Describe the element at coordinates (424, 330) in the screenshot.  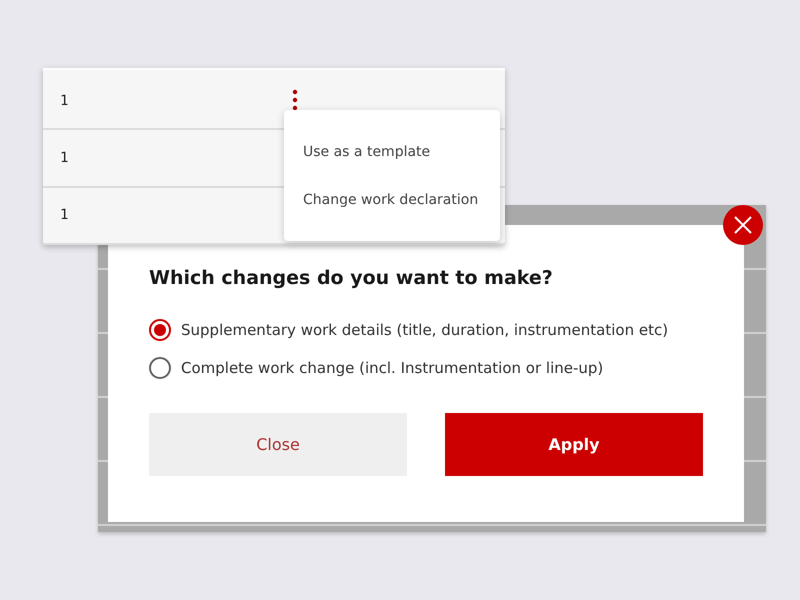
I see `option-label: Supplementary work details (title, duration, instrumentation etc)` at that location.